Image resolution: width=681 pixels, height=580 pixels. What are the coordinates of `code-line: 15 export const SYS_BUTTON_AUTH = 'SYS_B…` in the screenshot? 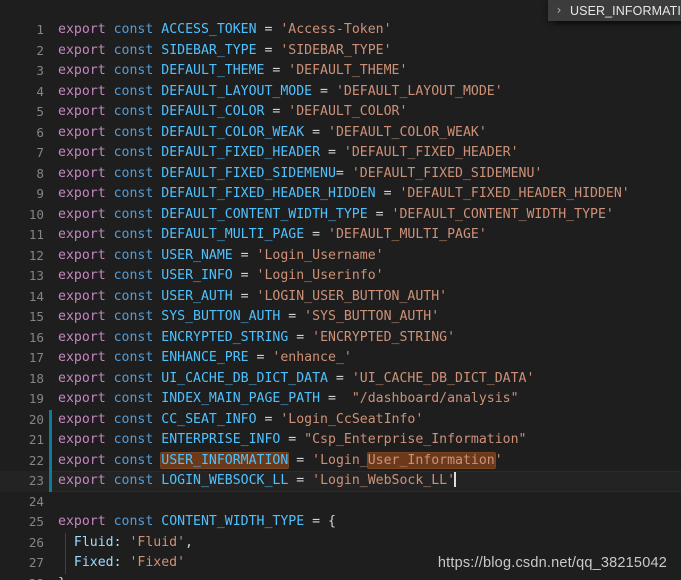 It's located at (340, 317).